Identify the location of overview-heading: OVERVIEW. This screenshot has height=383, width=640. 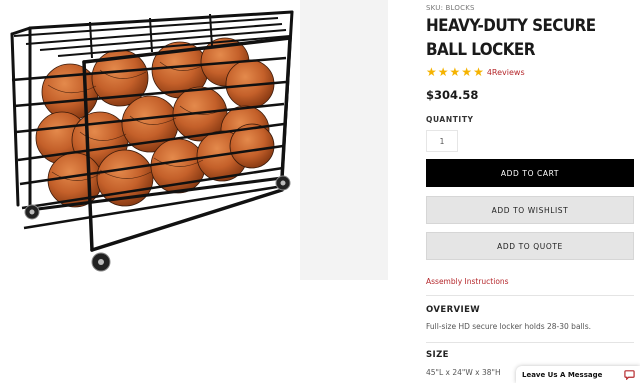
(453, 310).